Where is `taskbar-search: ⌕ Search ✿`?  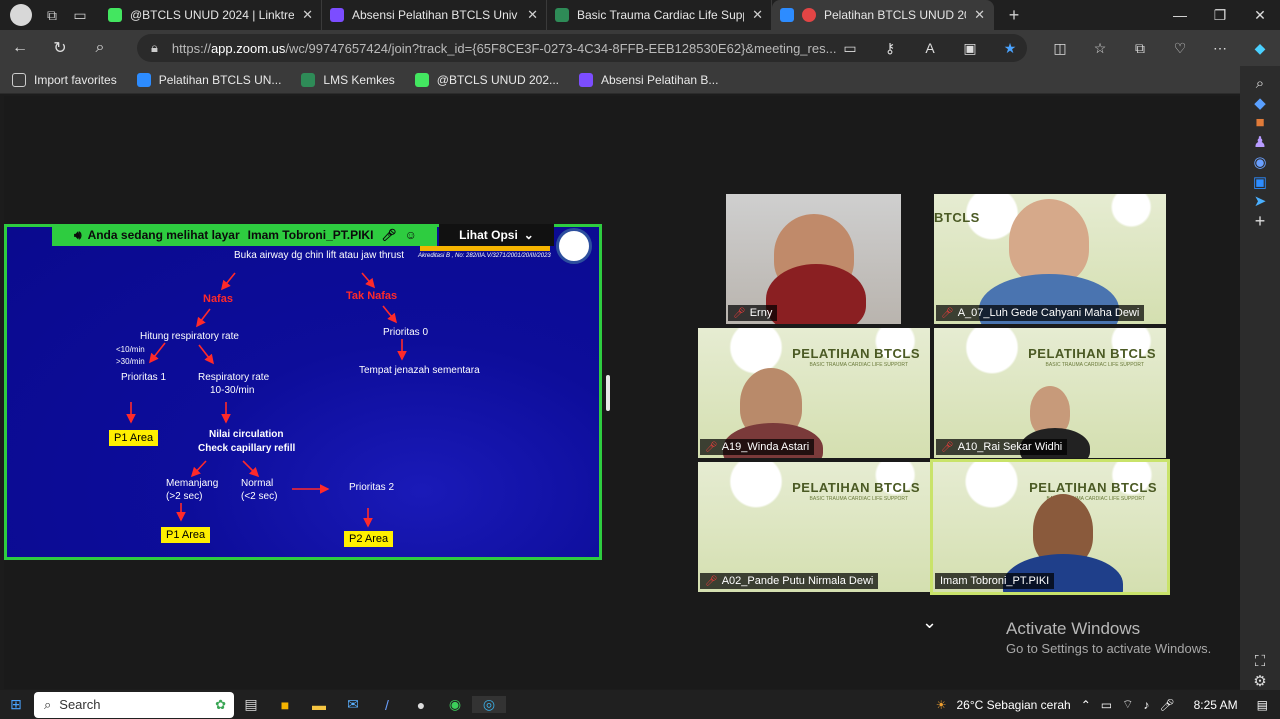
taskbar-search: ⌕ Search ✿ is located at coordinates (134, 704).